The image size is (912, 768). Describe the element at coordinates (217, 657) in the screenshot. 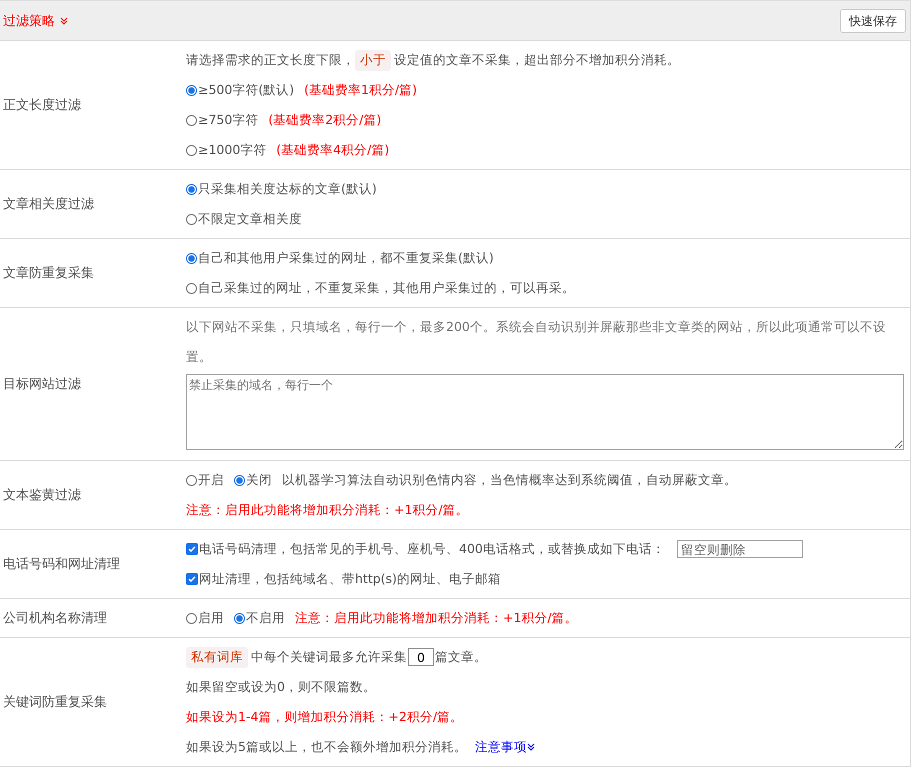

I see `keyword-tag: 私有词库` at that location.